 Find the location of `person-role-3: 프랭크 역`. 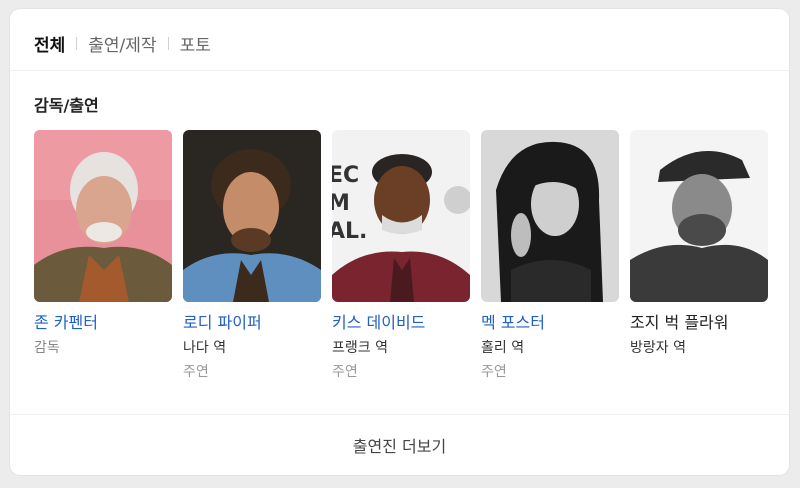

person-role-3: 프랭크 역 is located at coordinates (360, 348).